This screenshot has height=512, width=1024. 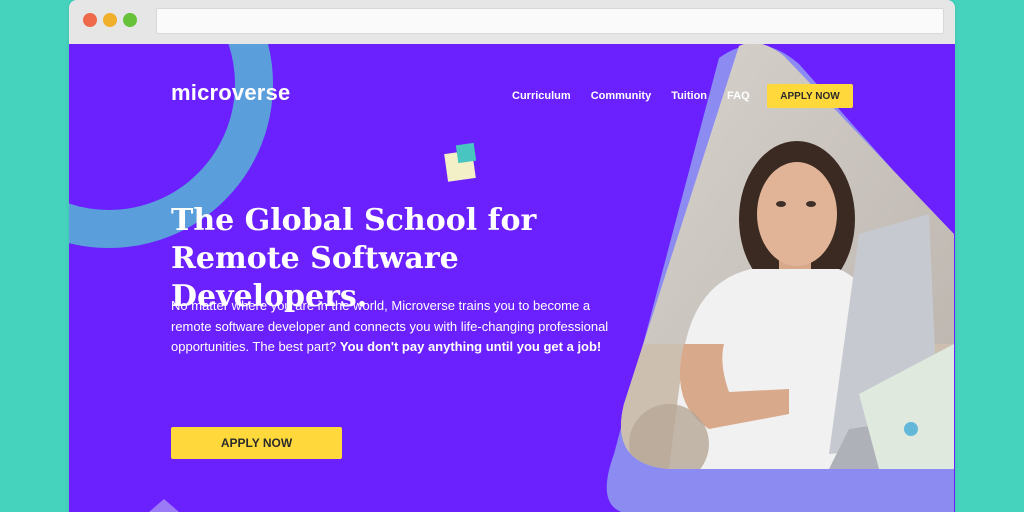 I want to click on address-bar, so click(x=550, y=21).